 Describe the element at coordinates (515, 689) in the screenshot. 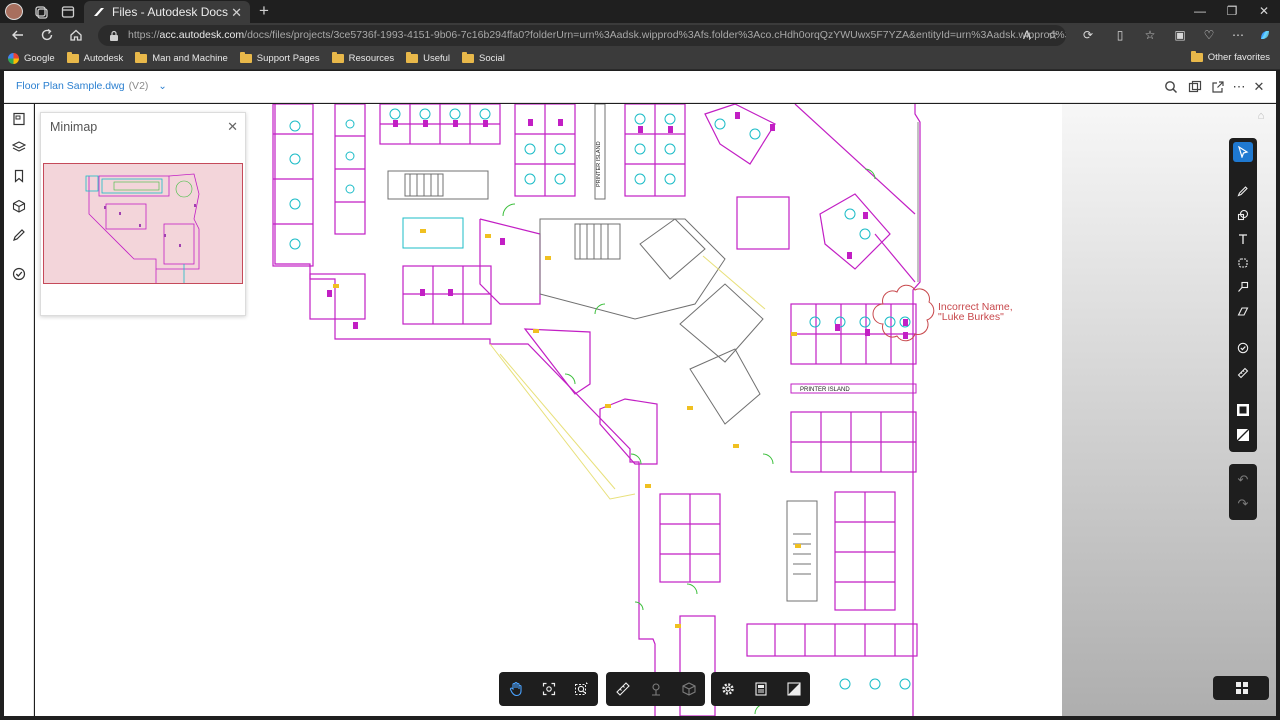

I see `pan-hand-icon` at that location.